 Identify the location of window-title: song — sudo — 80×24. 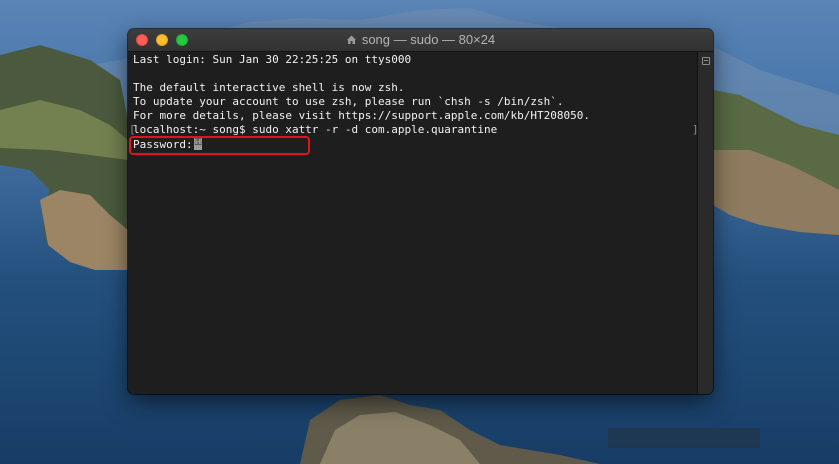
(428, 39).